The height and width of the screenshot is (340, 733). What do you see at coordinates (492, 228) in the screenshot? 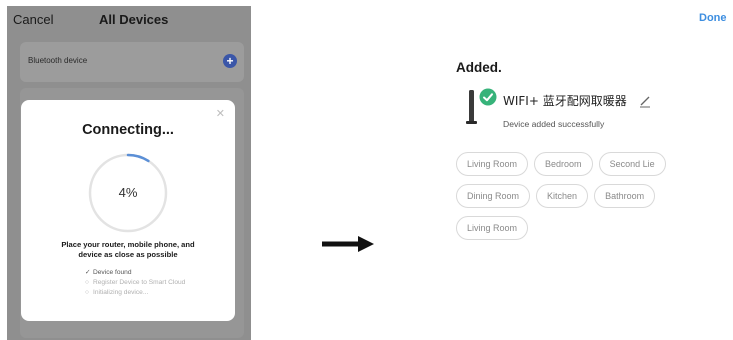
I see `room-chip-living-room-2: Living Room` at bounding box center [492, 228].